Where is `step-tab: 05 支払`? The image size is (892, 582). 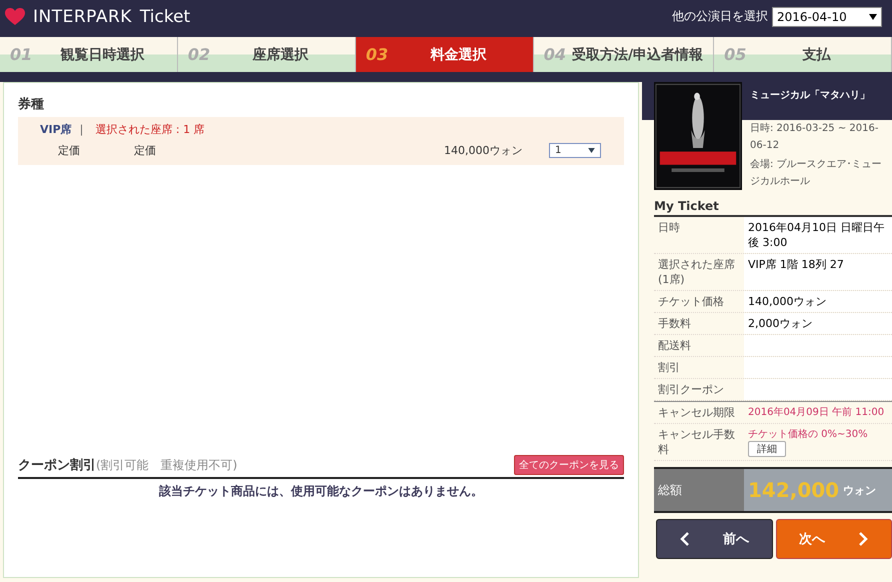 step-tab: 05 支払 is located at coordinates (803, 54).